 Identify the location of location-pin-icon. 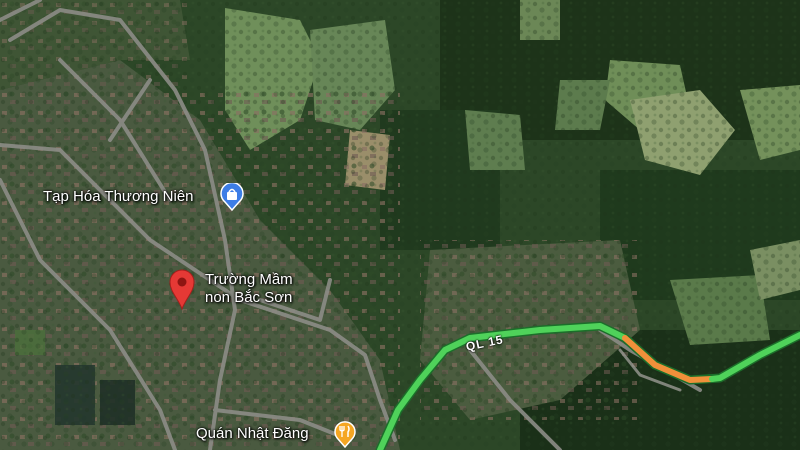
(182, 289).